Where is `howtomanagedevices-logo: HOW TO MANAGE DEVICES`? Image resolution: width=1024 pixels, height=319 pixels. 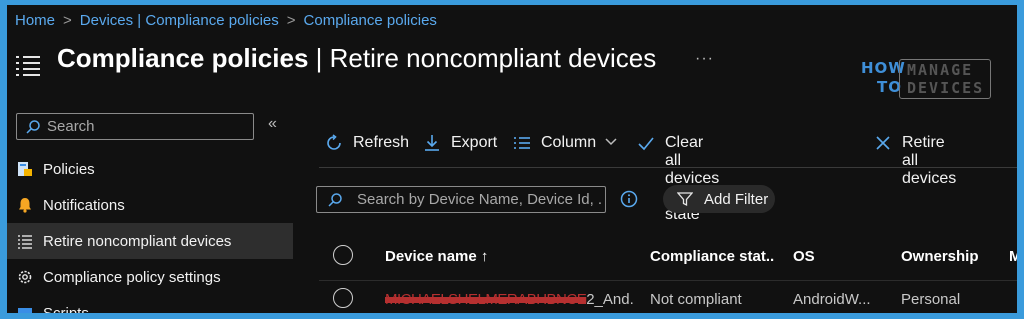
howtomanagedevices-logo: HOW TO MANAGE DEVICES is located at coordinates (926, 80).